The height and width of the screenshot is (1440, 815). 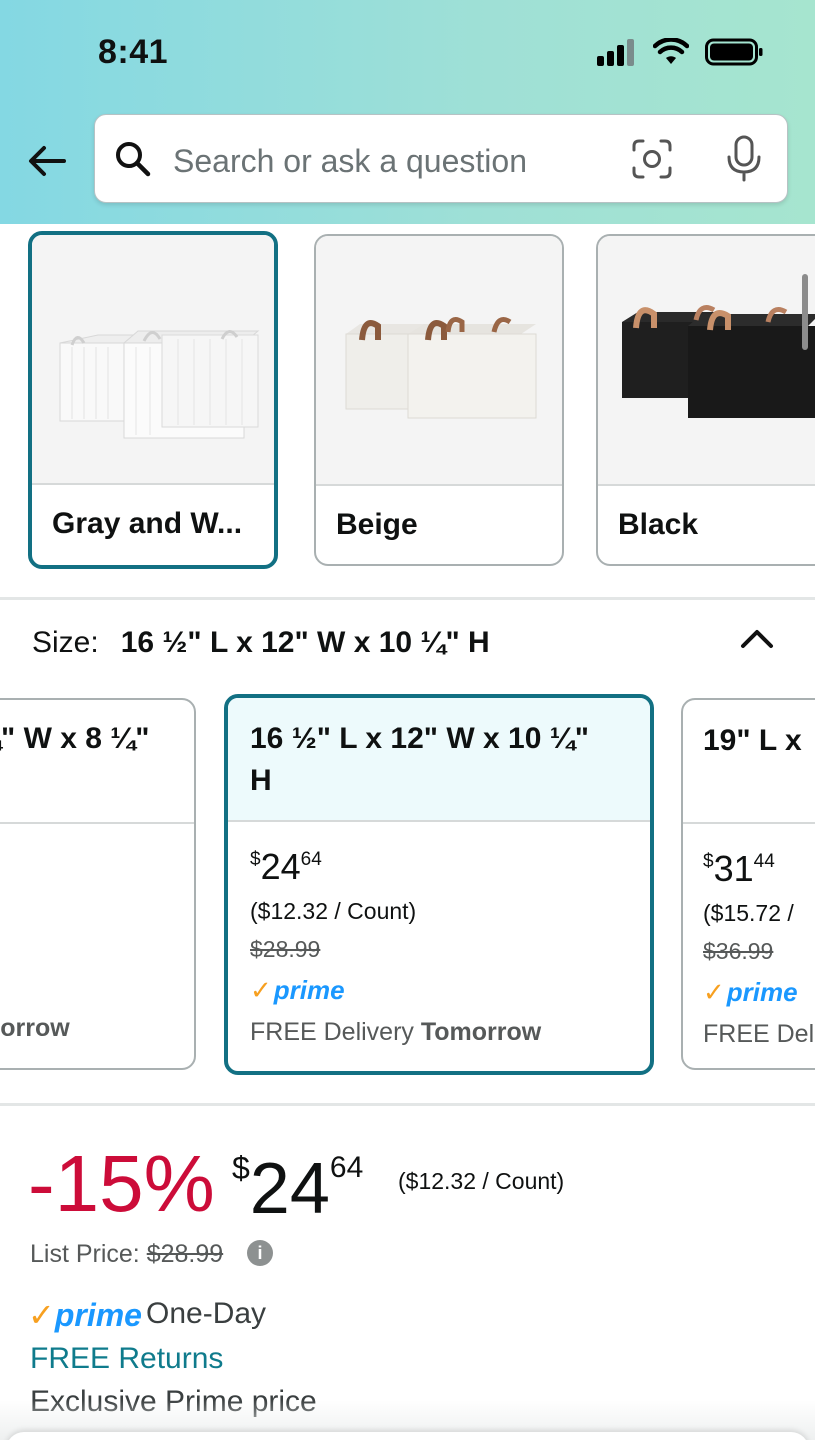 I want to click on chevron-up-icon, so click(x=757, y=637).